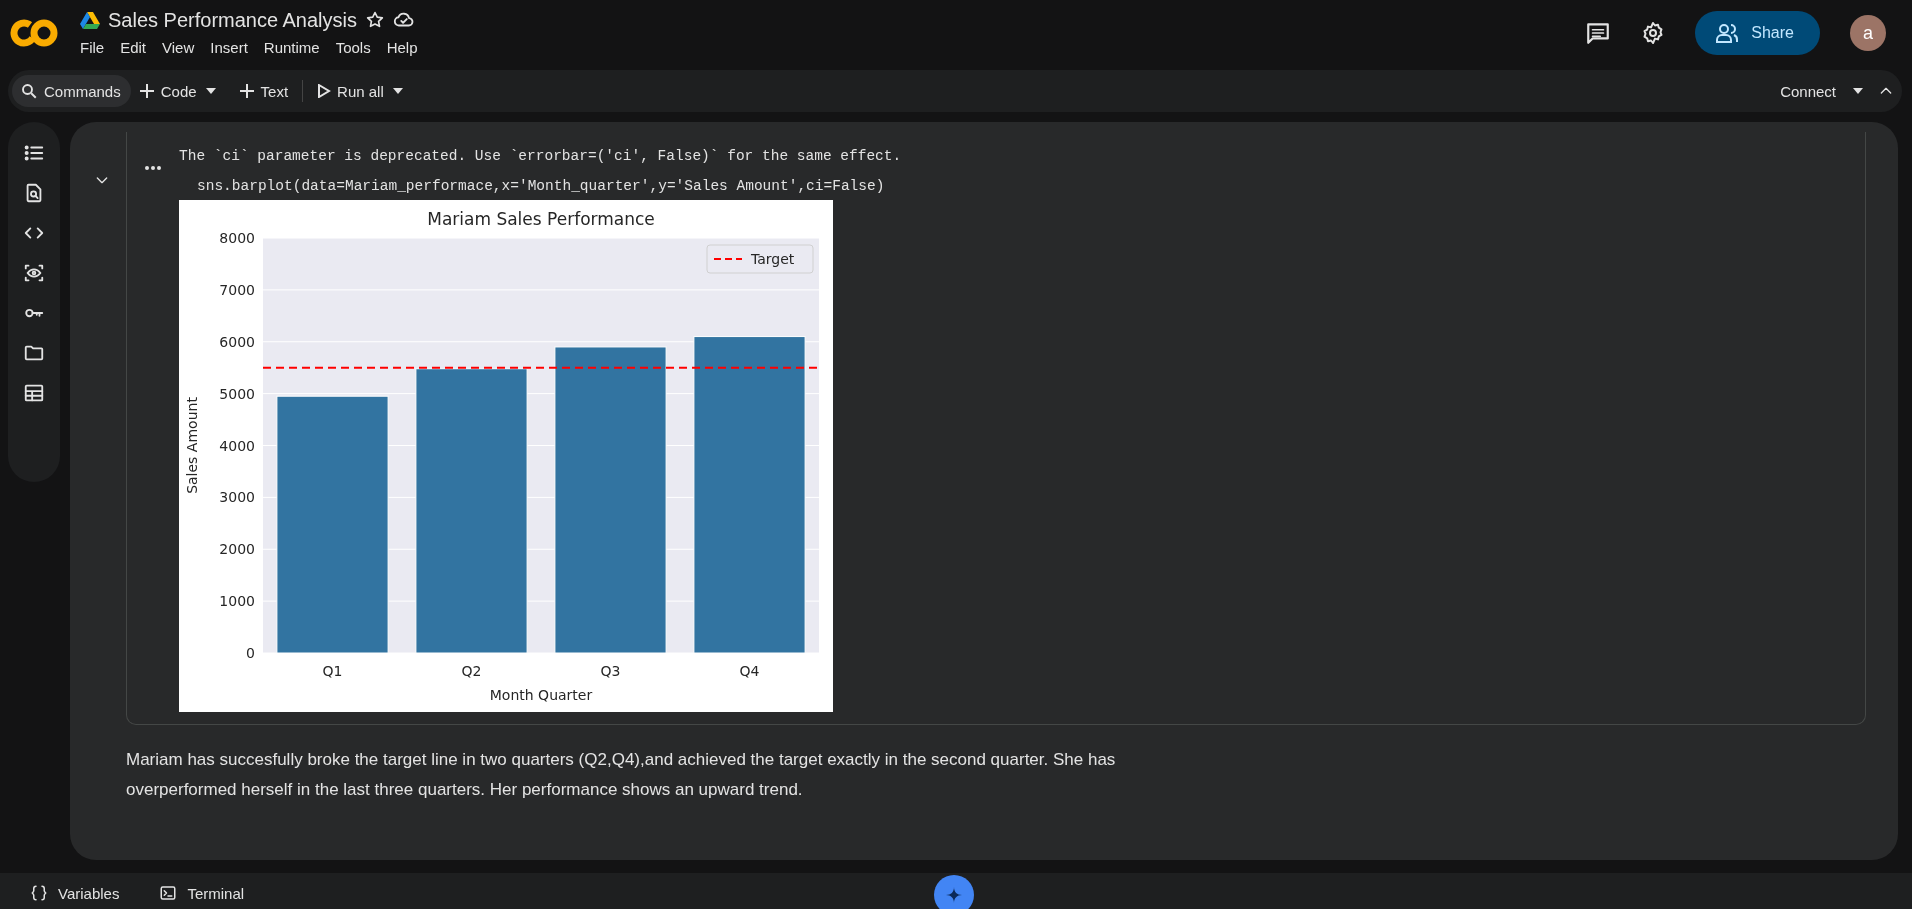 Image resolution: width=1912 pixels, height=909 pixels. What do you see at coordinates (237, 393) in the screenshot?
I see `axis-tick-label: 5000` at bounding box center [237, 393].